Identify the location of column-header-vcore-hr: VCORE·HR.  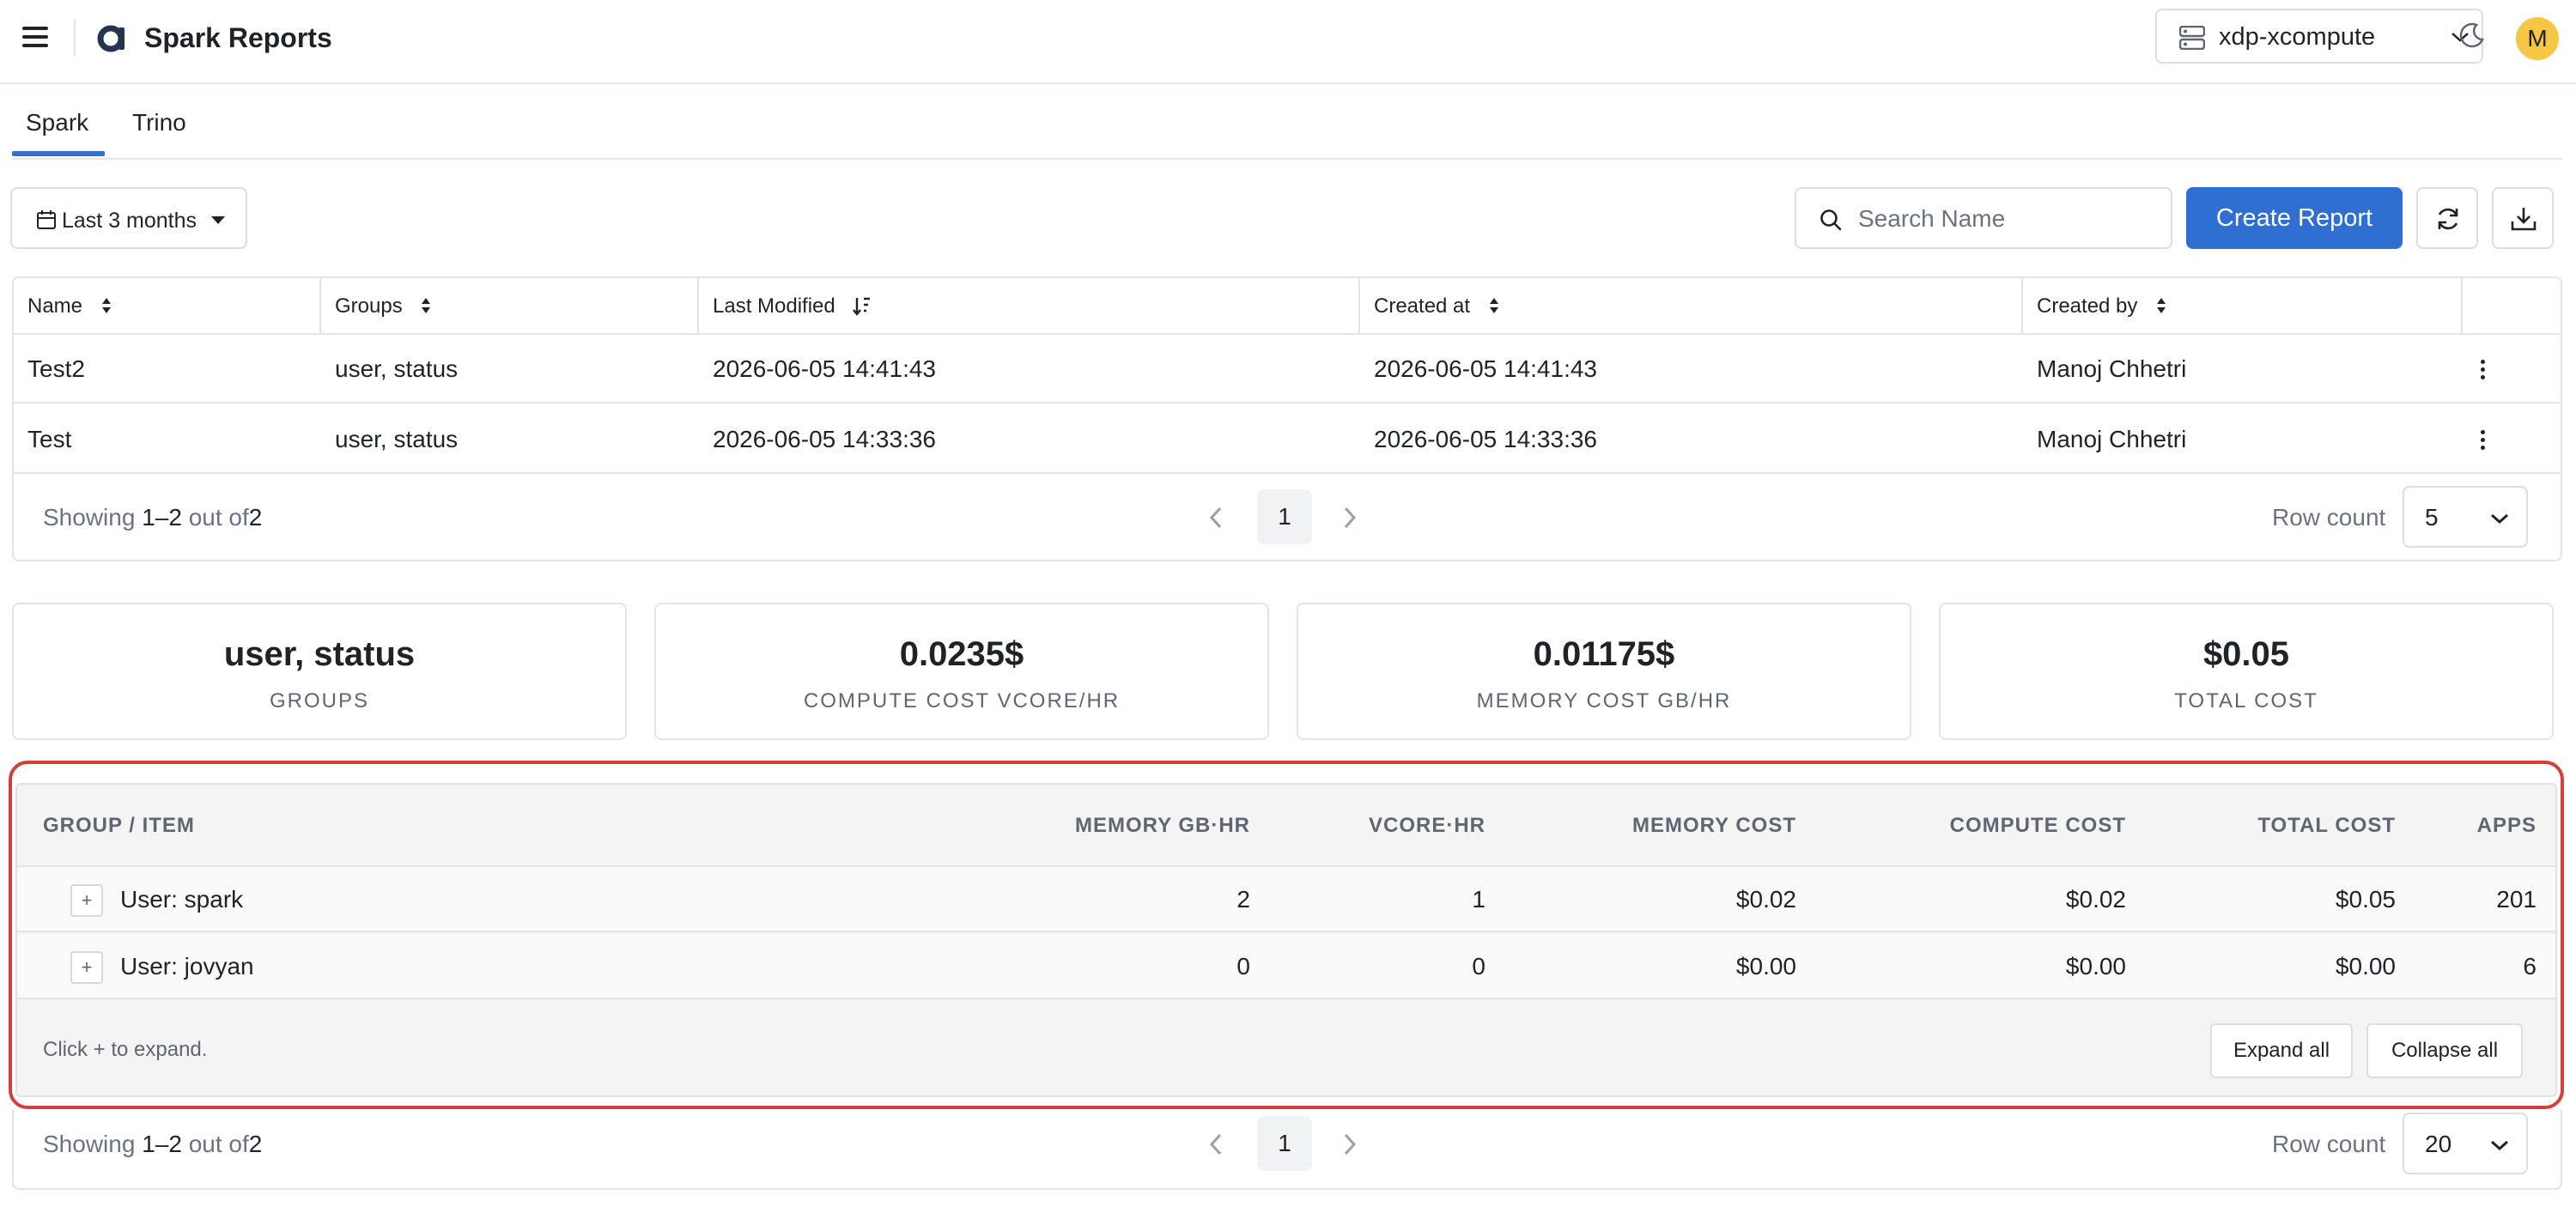
(1426, 825).